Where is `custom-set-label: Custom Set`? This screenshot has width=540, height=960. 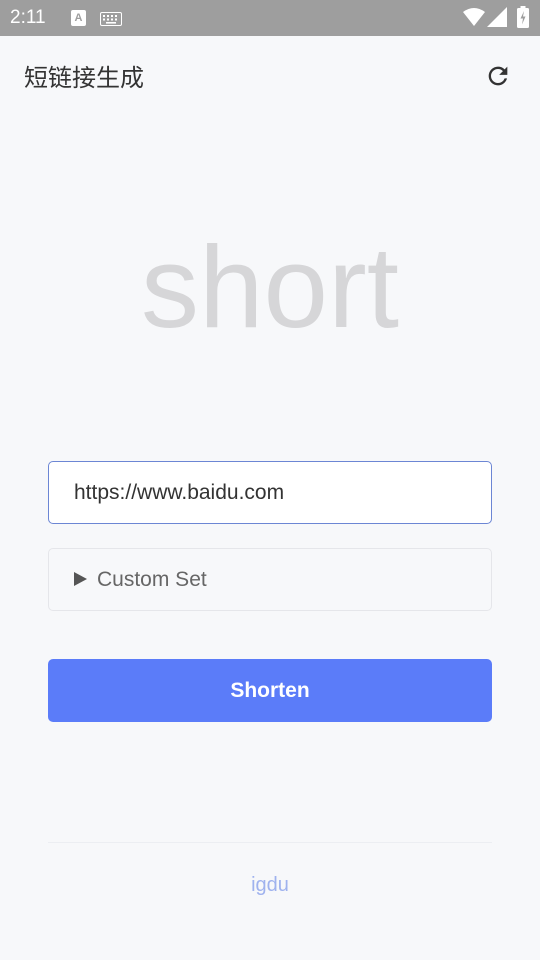
custom-set-label: Custom Set is located at coordinates (152, 579).